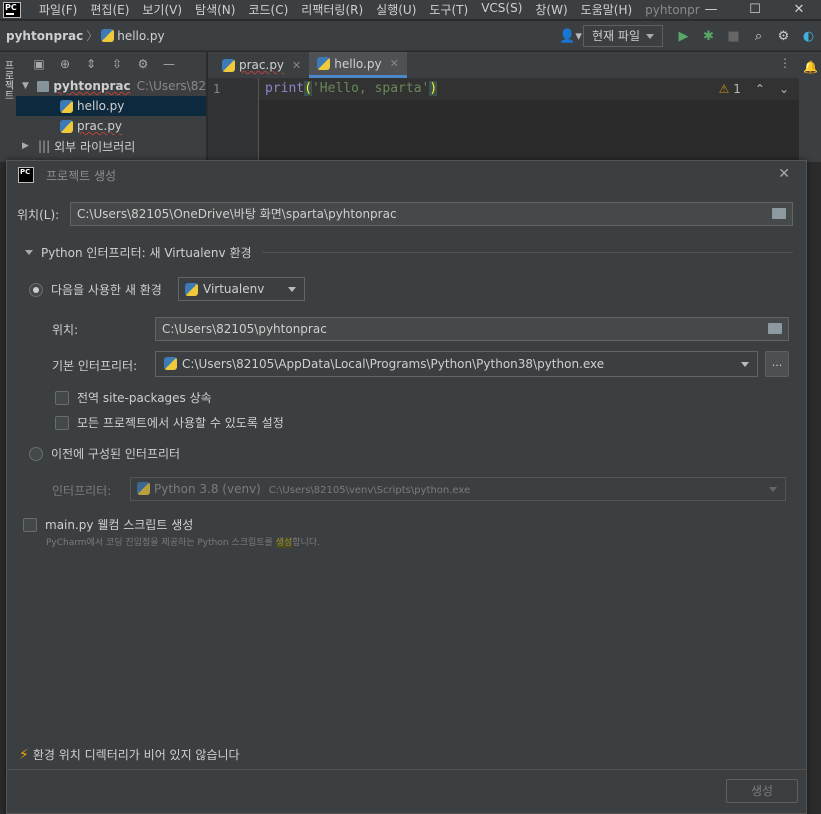 The height and width of the screenshot is (814, 821). What do you see at coordinates (351, 88) in the screenshot?
I see `code-line-1: print('Hello, sparta')` at bounding box center [351, 88].